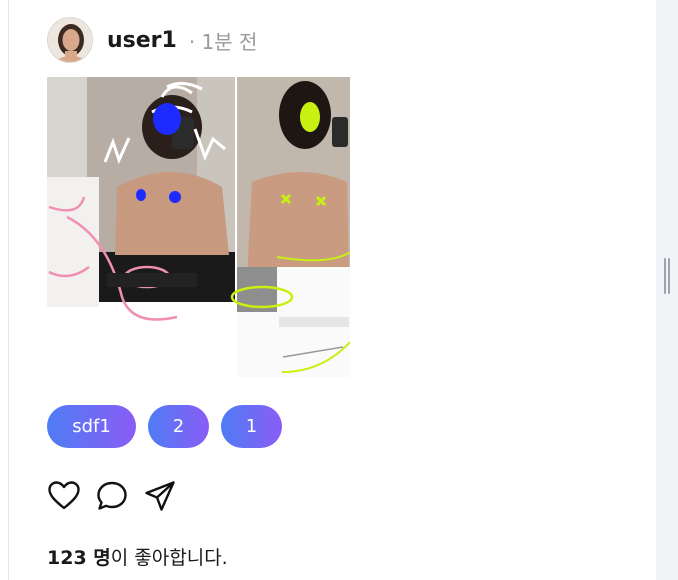 The height and width of the screenshot is (580, 678). Describe the element at coordinates (142, 40) in the screenshot. I see `username: user1` at that location.